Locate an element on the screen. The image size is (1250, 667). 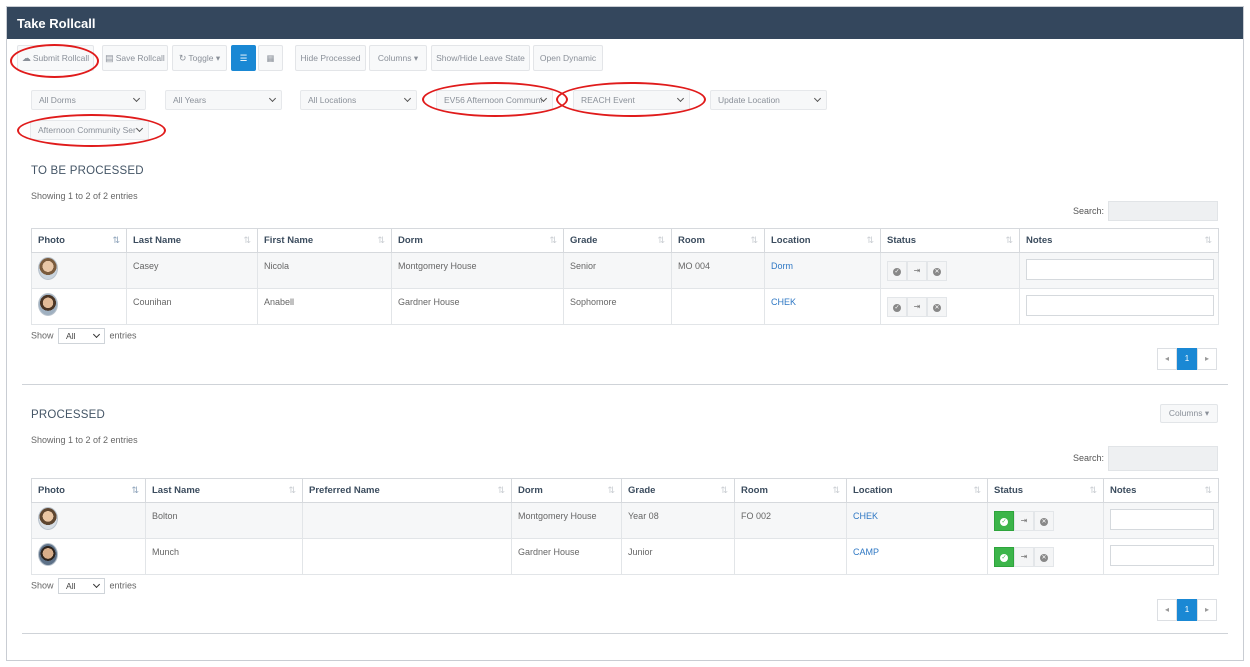
save-rollcall-button: ▤ Save Rollcall is located at coordinates (135, 58).